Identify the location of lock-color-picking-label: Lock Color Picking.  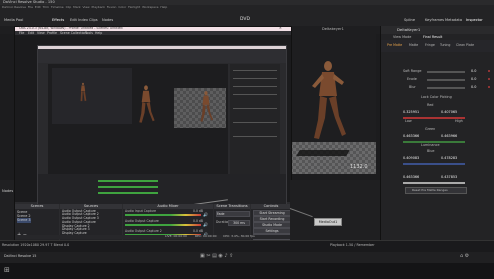
(436, 97).